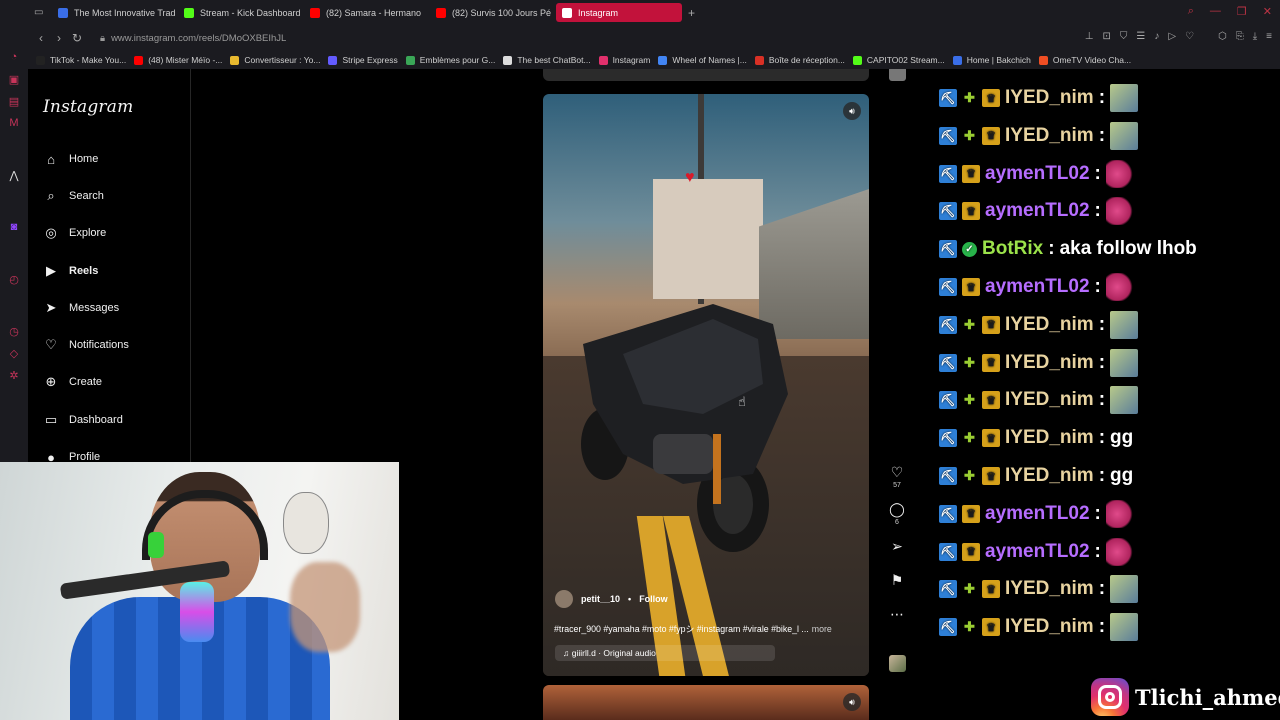  What do you see at coordinates (822, 629) in the screenshot?
I see `more-link: more` at bounding box center [822, 629].